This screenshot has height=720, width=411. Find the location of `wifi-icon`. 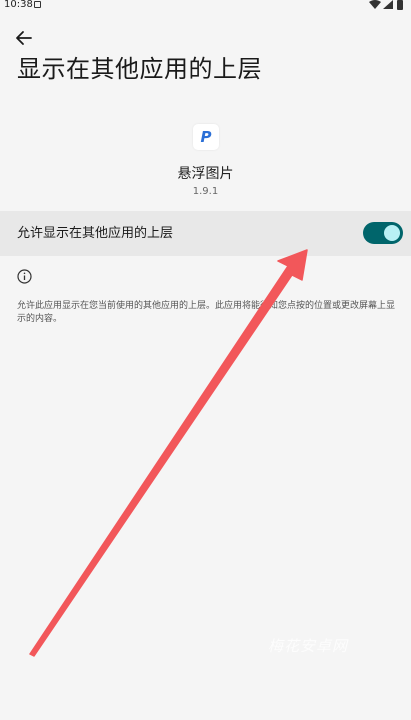

wifi-icon is located at coordinates (375, 4).